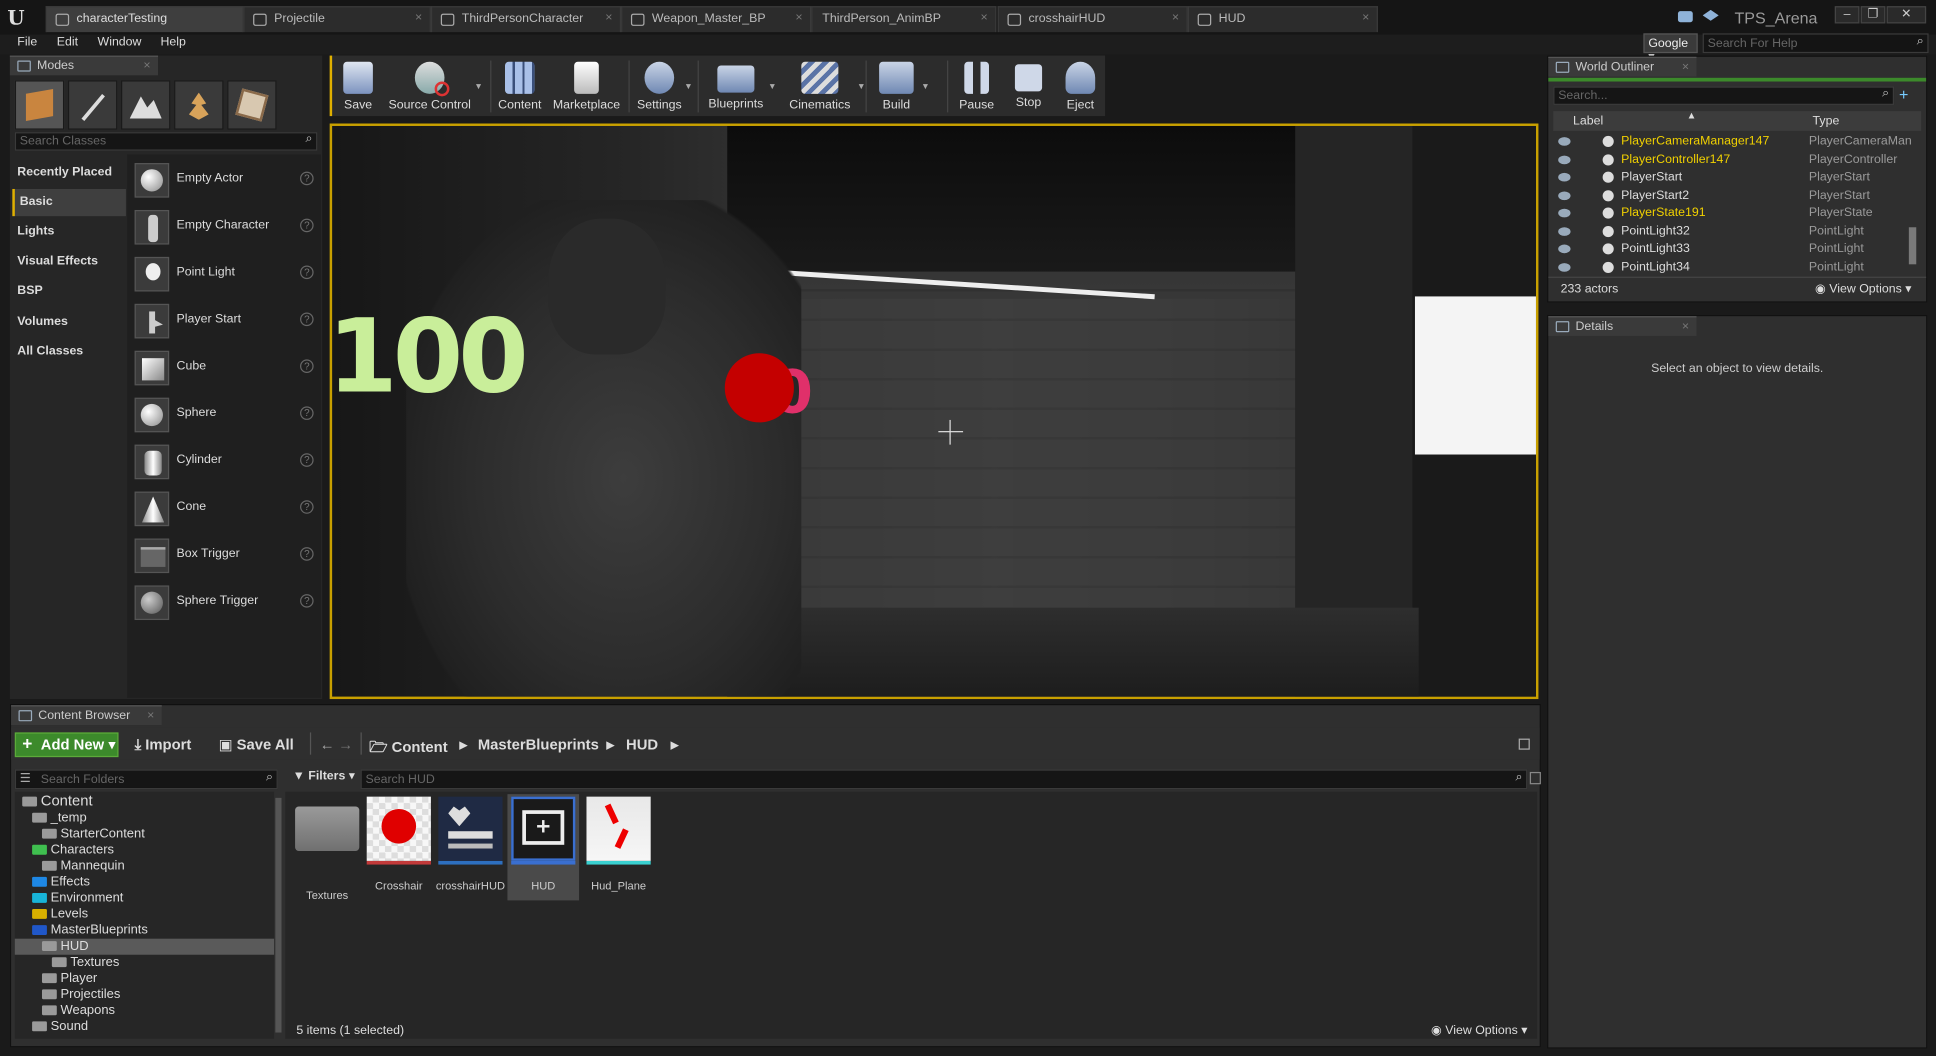  What do you see at coordinates (358, 86) in the screenshot?
I see `save-button: Save` at bounding box center [358, 86].